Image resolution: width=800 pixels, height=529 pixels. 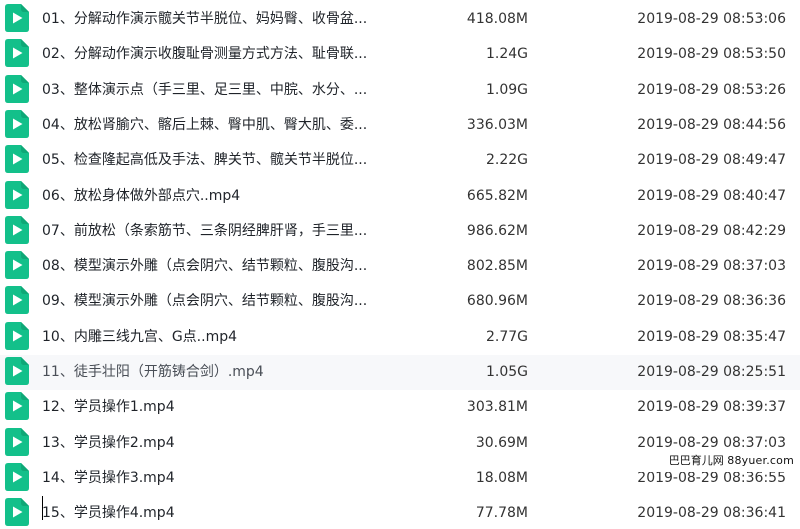 What do you see at coordinates (506, 54) in the screenshot?
I see `file-size: 1.24G` at bounding box center [506, 54].